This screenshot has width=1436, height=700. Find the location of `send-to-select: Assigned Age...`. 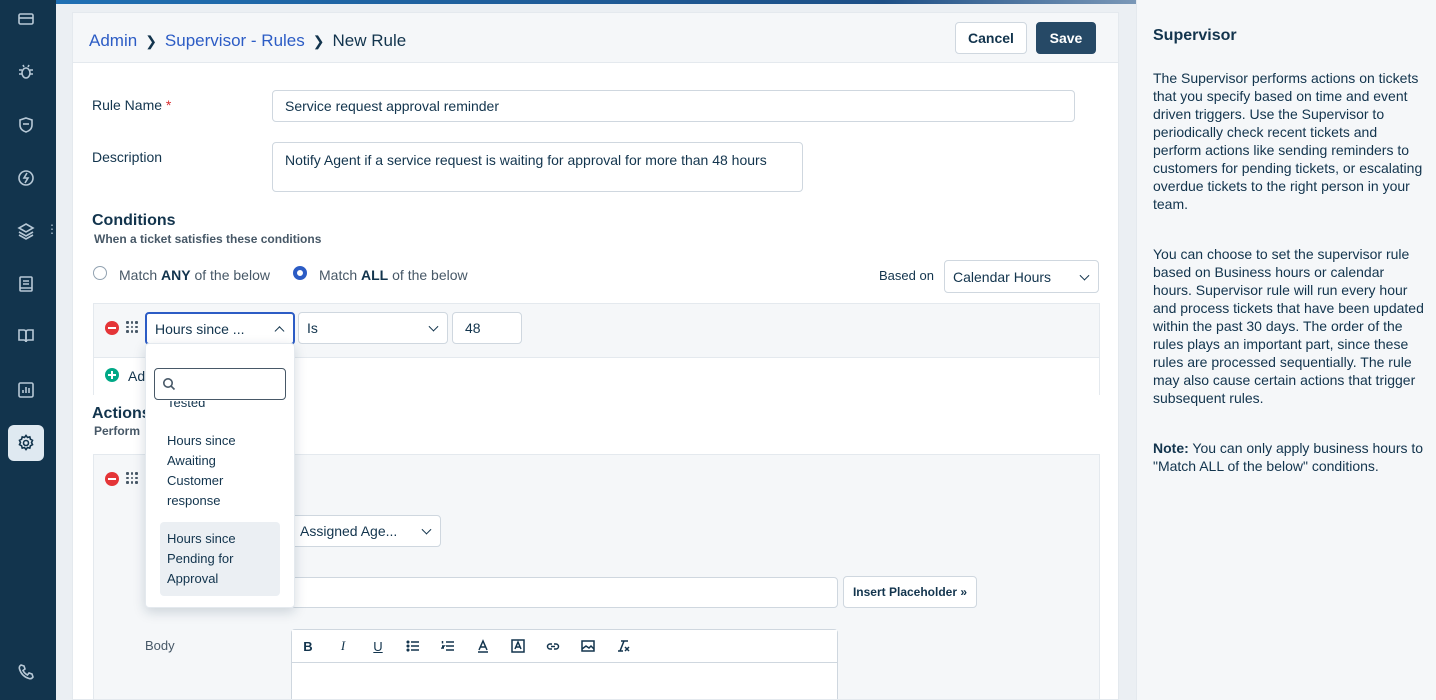

send-to-select: Assigned Age... is located at coordinates (366, 531).